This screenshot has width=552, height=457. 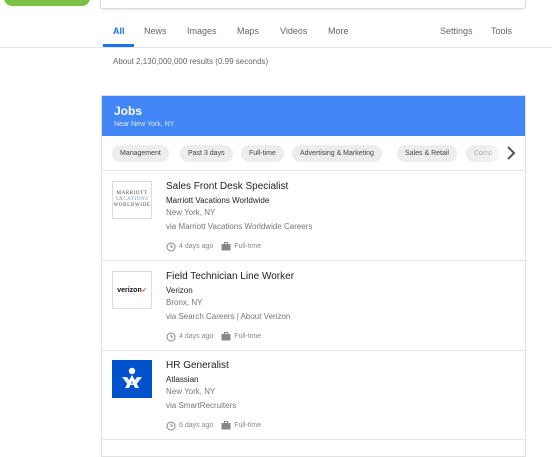 I want to click on job-company: Marriott Vacations Worldwide, so click(x=218, y=200).